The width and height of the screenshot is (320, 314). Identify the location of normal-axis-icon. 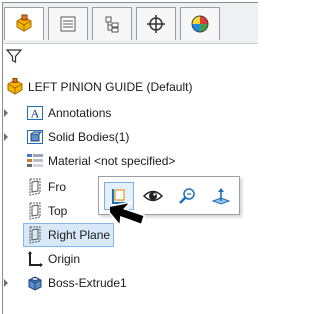
(221, 196).